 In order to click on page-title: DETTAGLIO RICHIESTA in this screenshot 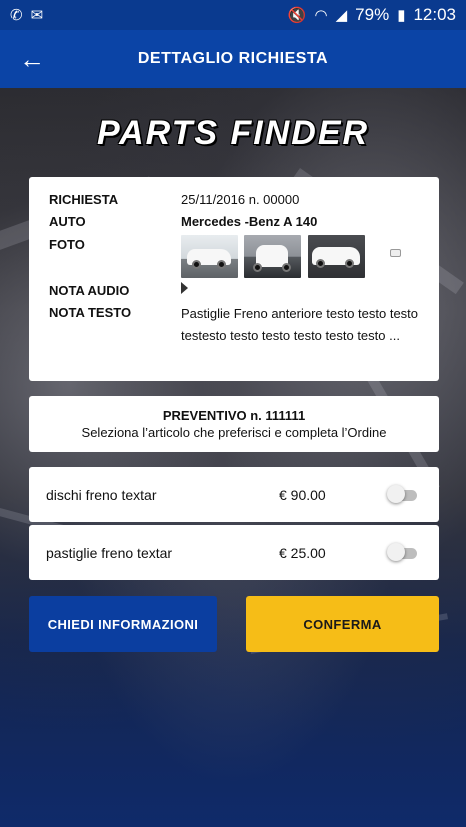, I will do `click(233, 58)`.